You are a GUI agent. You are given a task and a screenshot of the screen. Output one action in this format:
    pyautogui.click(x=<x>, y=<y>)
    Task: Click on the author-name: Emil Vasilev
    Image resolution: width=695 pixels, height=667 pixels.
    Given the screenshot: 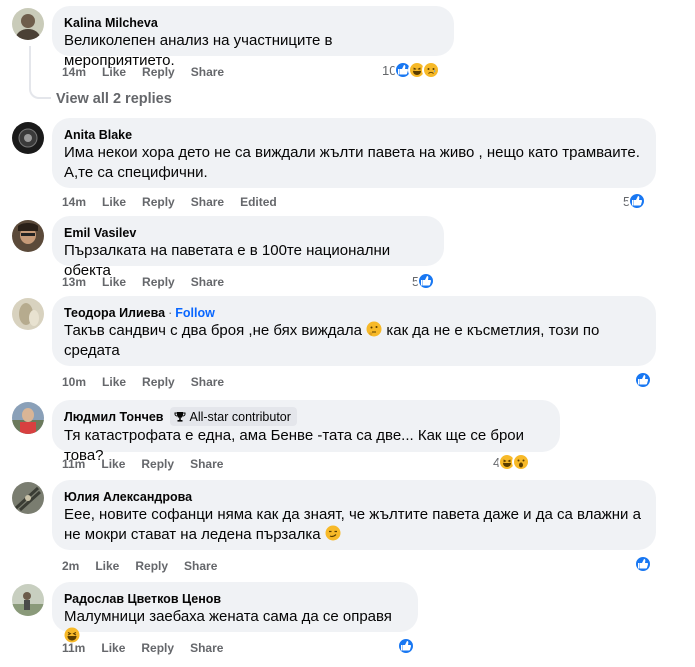 What is the action you would take?
    pyautogui.click(x=100, y=233)
    